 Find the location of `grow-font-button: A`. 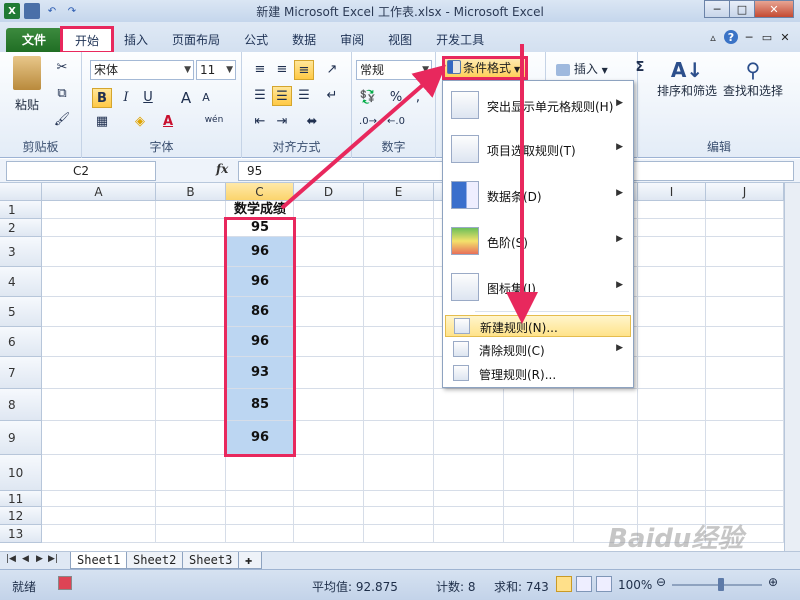

grow-font-button: A is located at coordinates (186, 98).